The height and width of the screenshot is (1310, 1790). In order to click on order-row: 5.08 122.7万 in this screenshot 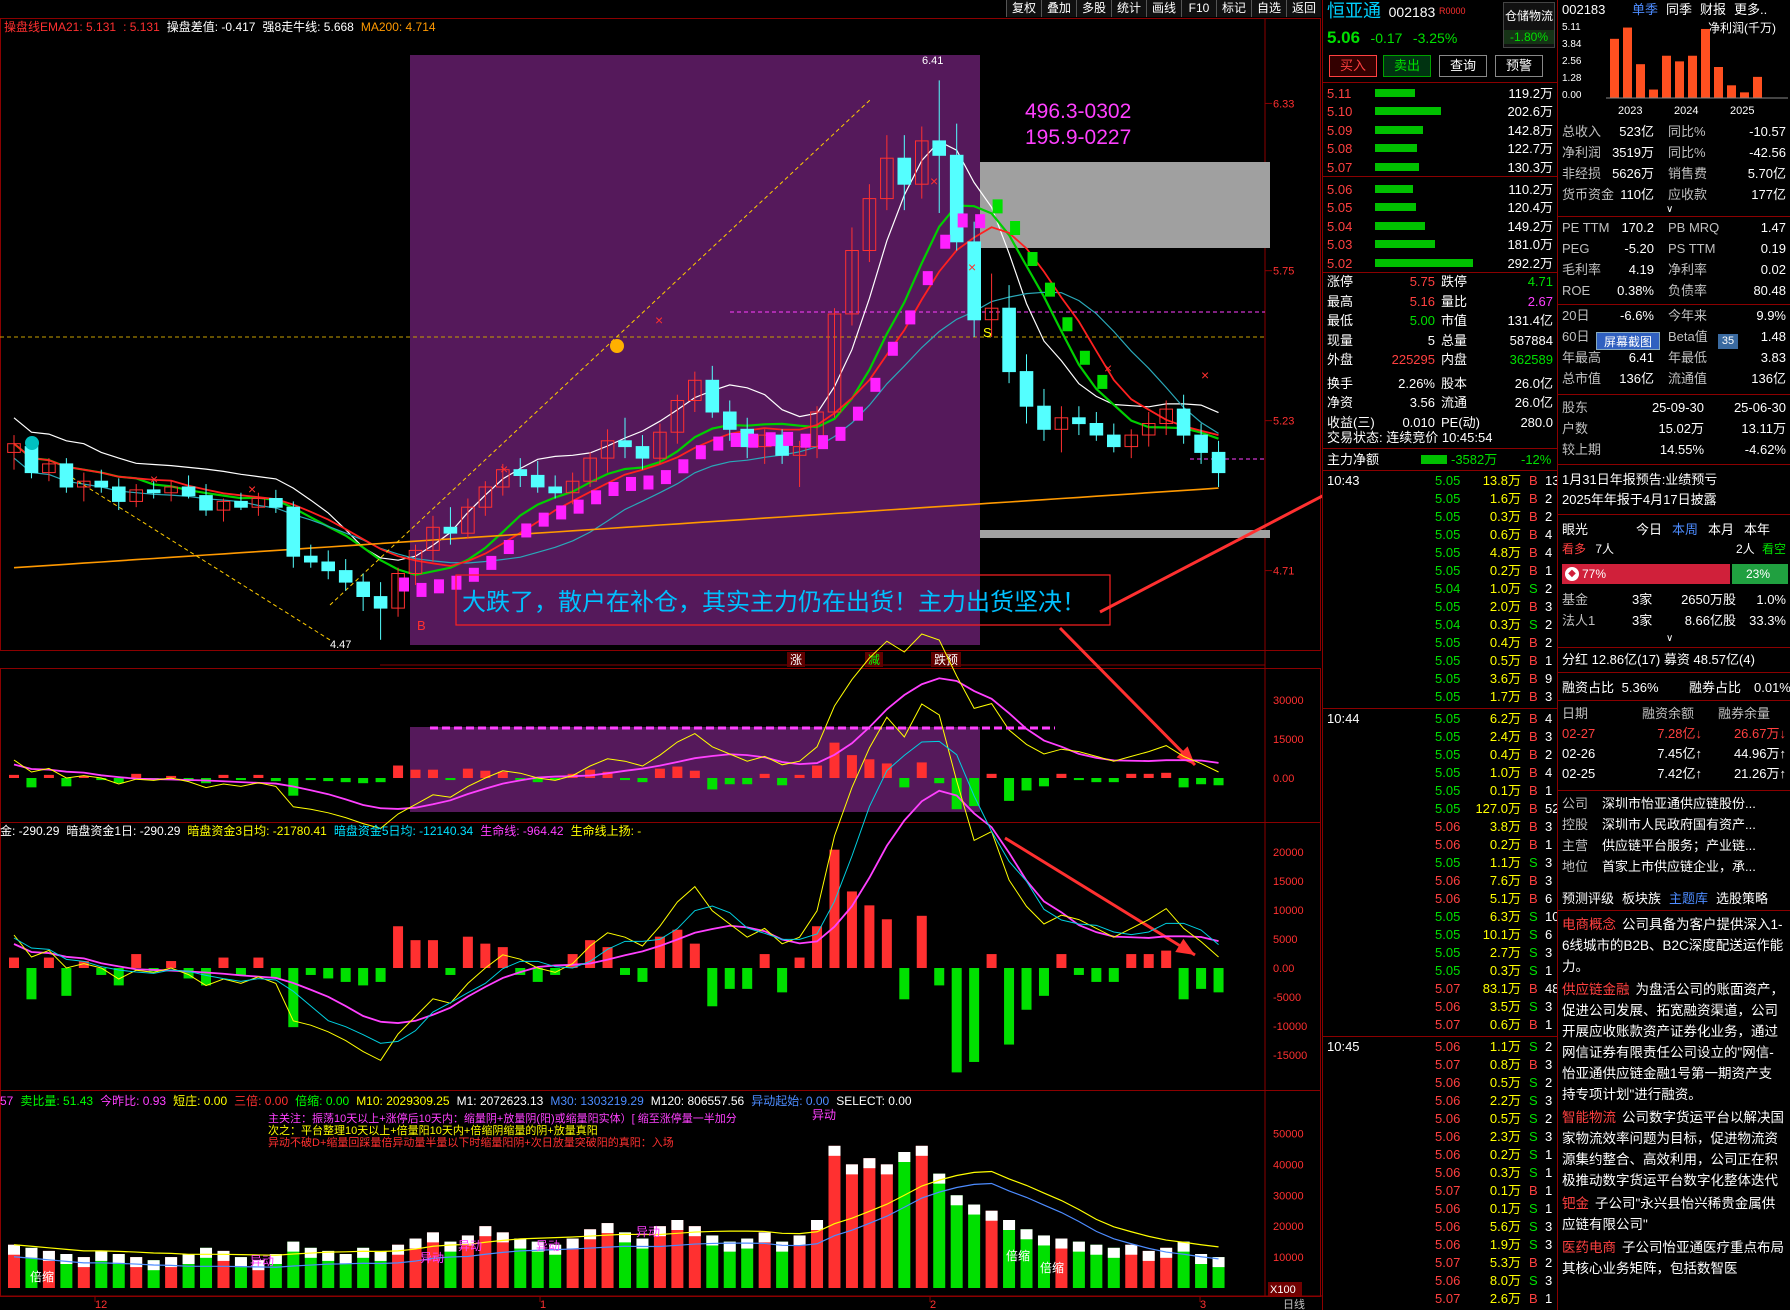, I will do `click(1440, 148)`.